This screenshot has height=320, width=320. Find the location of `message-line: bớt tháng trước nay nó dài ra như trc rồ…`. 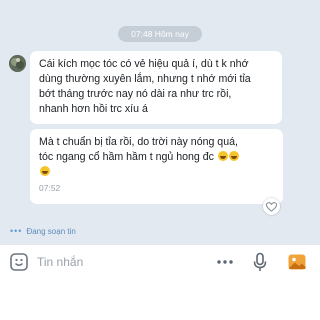

message-line: bớt tháng trước nay nó dài ra như trc rồ… is located at coordinates (135, 94).